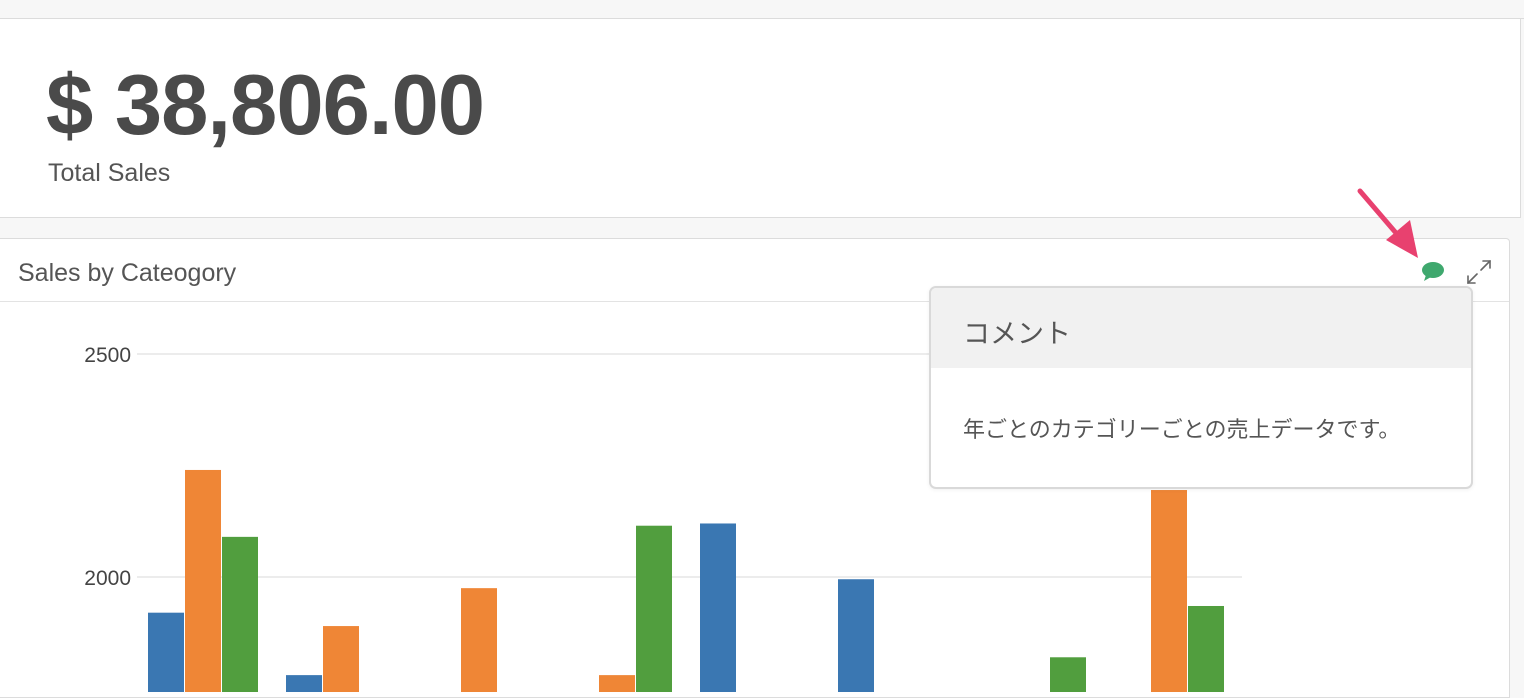 This screenshot has width=1524, height=698. Describe the element at coordinates (1182, 429) in the screenshot. I see `comment-popover-body: 年ごとのカテゴリーごとの売上データです。` at that location.